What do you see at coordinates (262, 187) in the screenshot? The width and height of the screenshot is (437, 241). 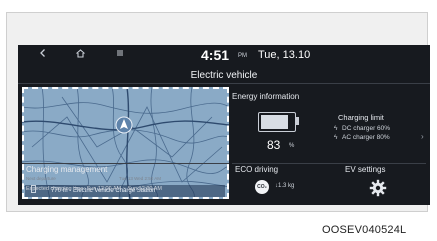 I see `co2-badge-icon: CO₂` at bounding box center [262, 187].